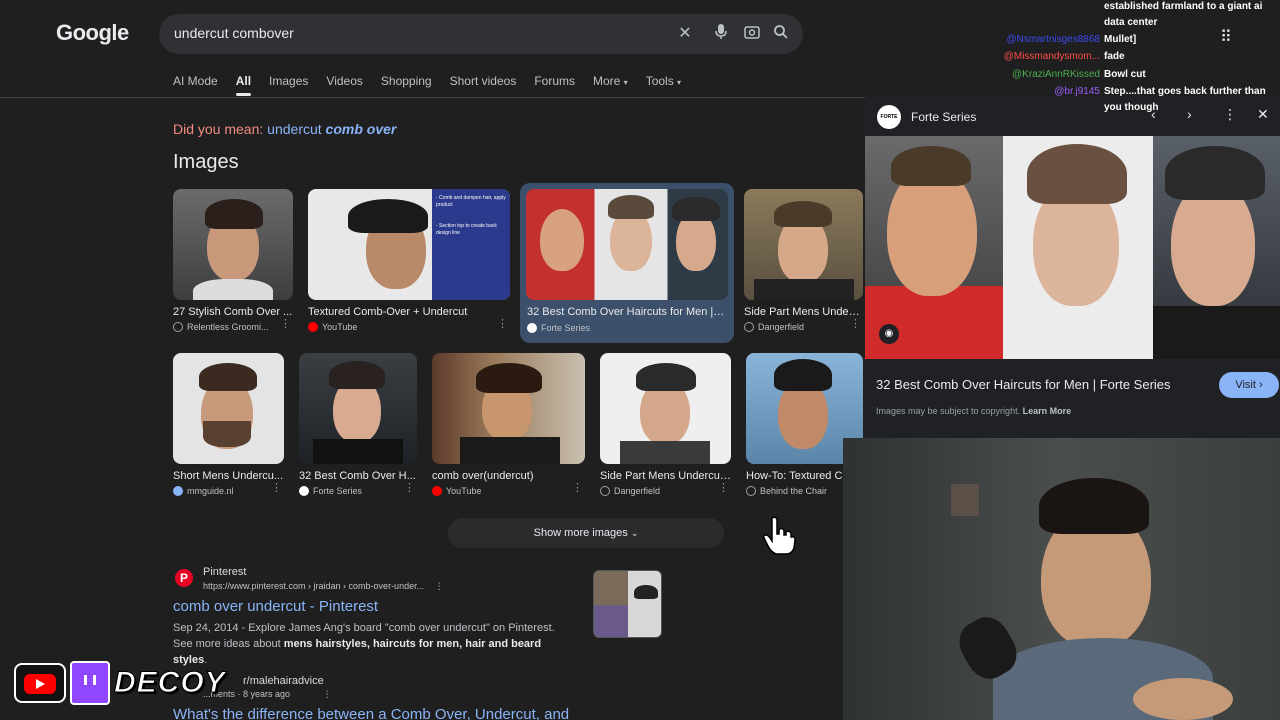  Describe the element at coordinates (1131, 22) in the screenshot. I see `chat-message: data center` at that location.